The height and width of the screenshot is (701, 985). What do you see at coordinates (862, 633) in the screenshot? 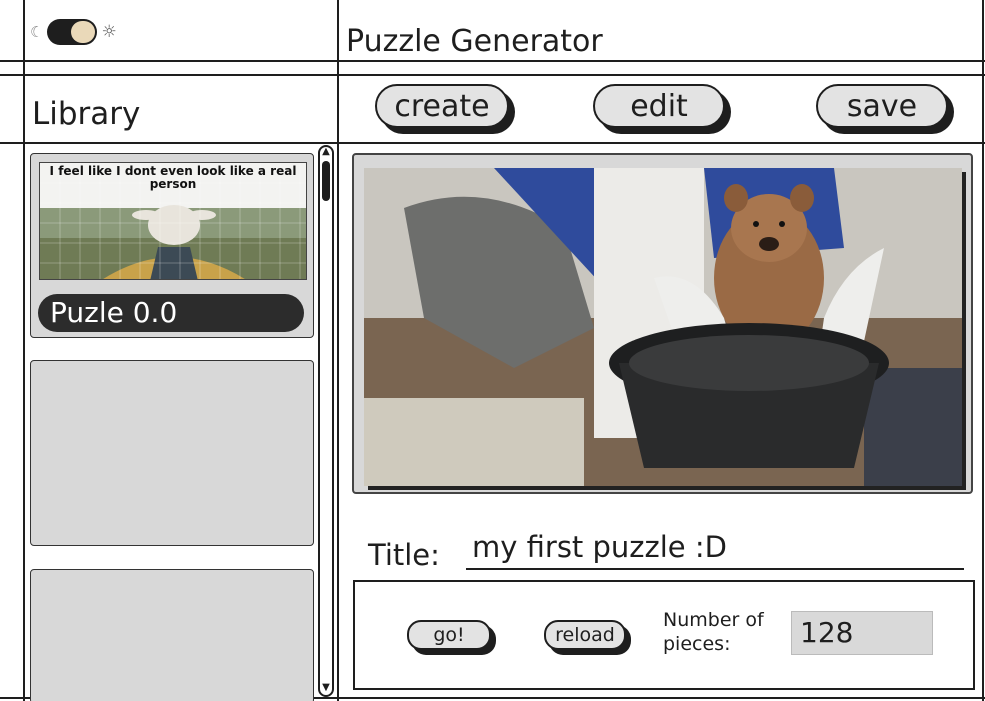
I see `pieces-input: 128` at bounding box center [862, 633].